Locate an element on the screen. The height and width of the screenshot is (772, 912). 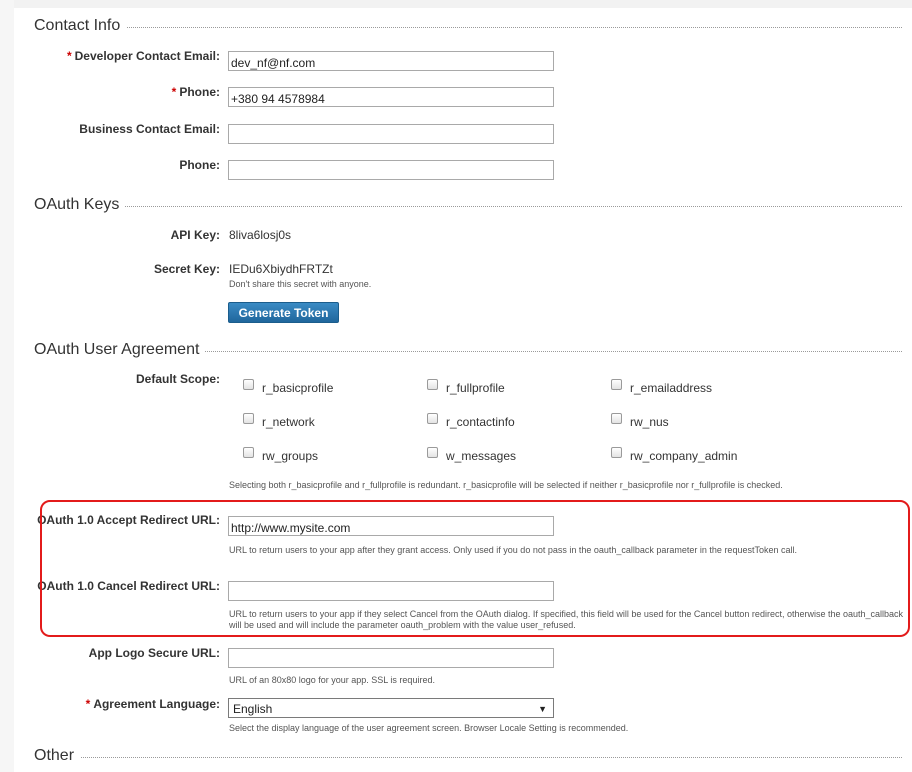
section-title-agreement: OAuth User Agreement is located at coordinates (120, 350).